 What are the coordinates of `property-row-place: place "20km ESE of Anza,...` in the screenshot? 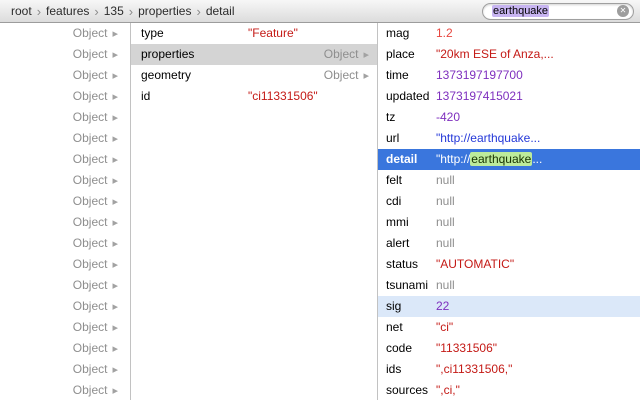 It's located at (509, 54).